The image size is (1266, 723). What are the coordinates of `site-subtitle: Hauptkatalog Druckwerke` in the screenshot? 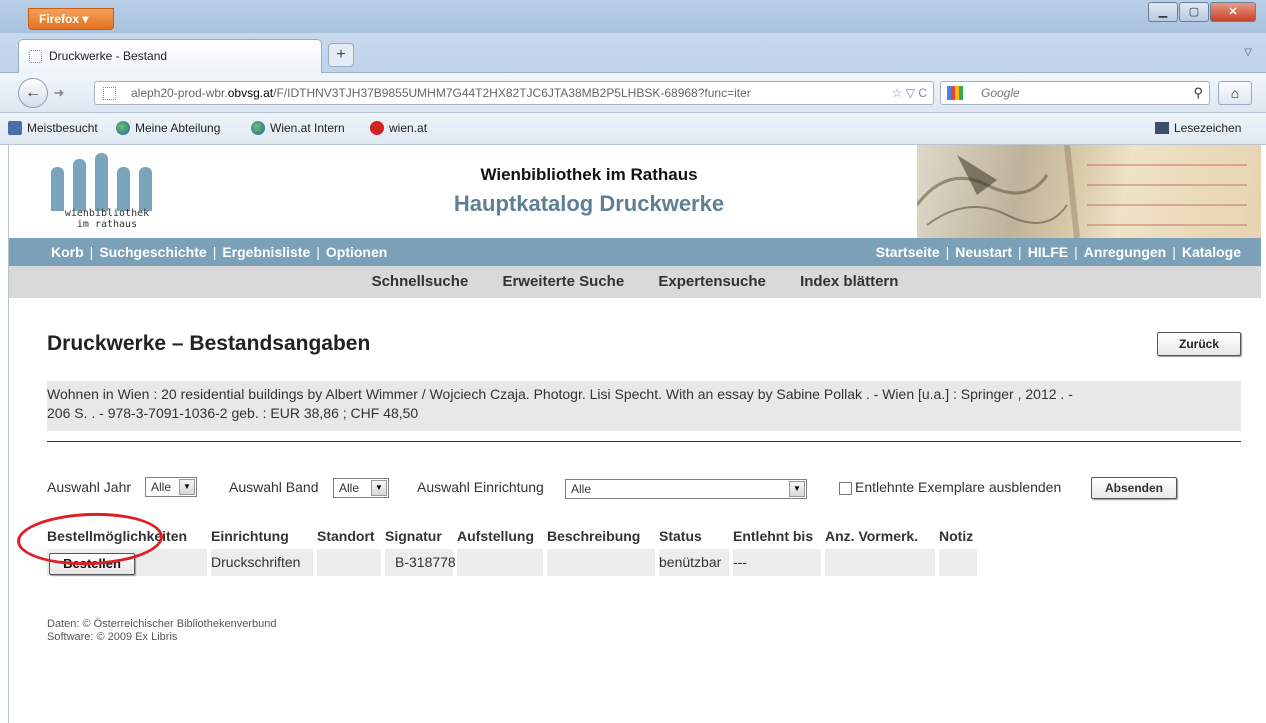 It's located at (589, 203).